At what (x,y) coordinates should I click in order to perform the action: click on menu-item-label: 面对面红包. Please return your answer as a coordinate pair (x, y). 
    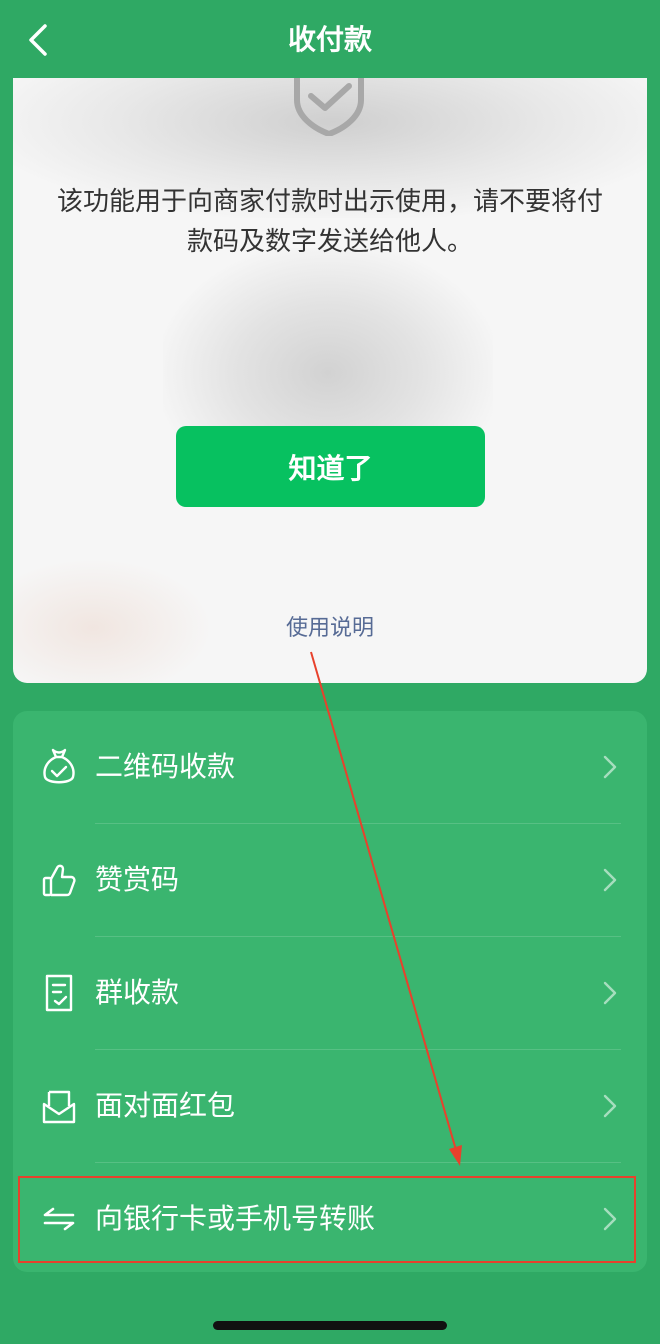
    Looking at the image, I should click on (165, 1105).